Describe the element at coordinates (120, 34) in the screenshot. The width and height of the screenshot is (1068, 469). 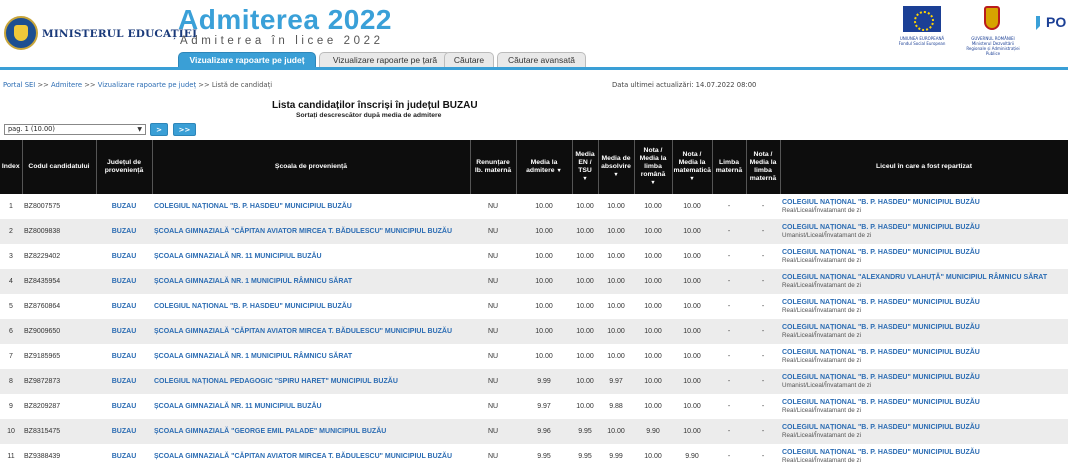
I see `ministry-name: MINISTERUL EDUCAȚIEI` at that location.